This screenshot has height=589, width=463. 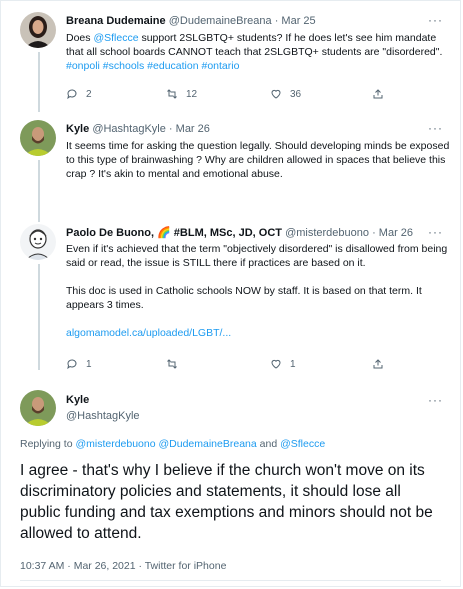 I want to click on tweet-actions: 2 12 36, so click(x=231, y=95).